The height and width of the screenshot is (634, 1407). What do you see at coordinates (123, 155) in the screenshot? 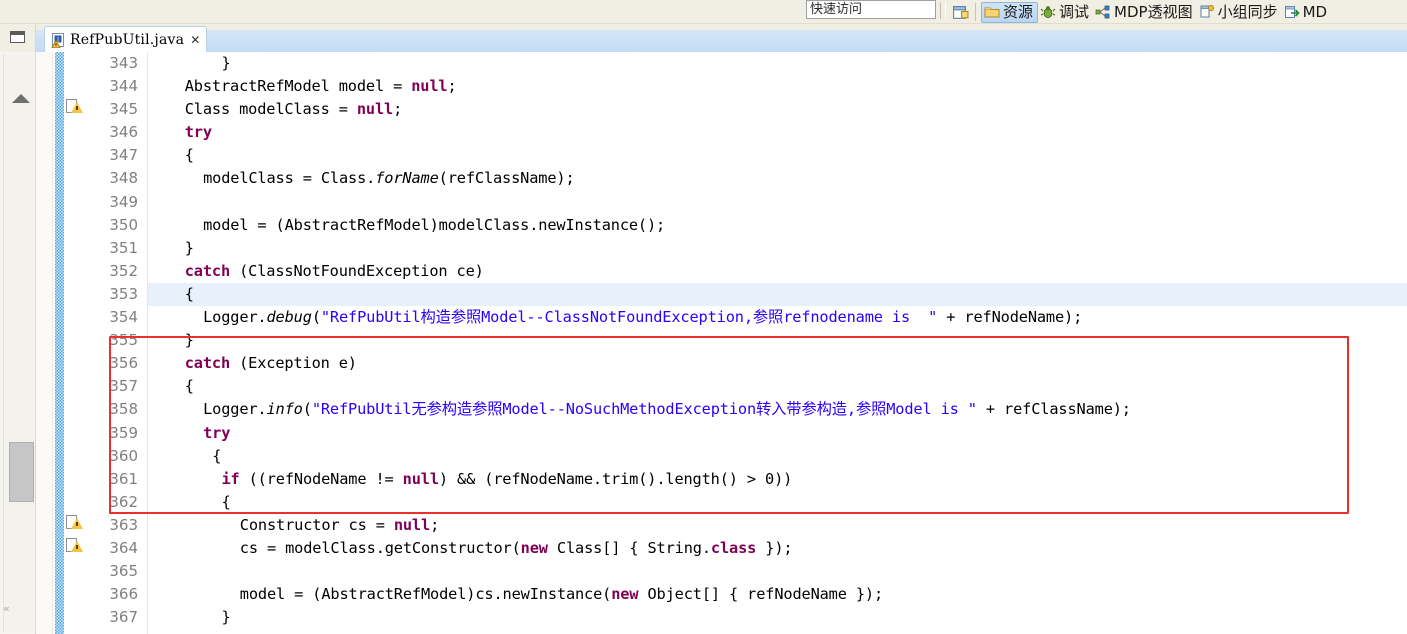
I see `line-number: 347` at bounding box center [123, 155].